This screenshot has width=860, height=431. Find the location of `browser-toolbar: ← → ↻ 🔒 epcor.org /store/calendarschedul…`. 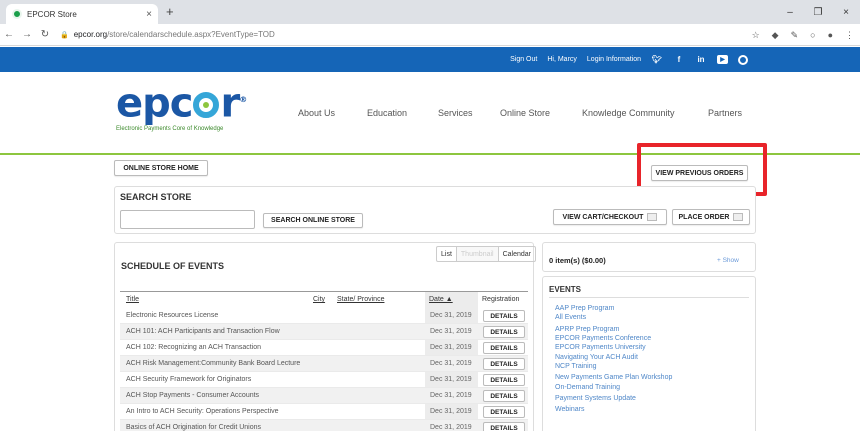

browser-toolbar: ← → ↻ 🔒 epcor.org /store/calendarschedul… is located at coordinates (430, 35).